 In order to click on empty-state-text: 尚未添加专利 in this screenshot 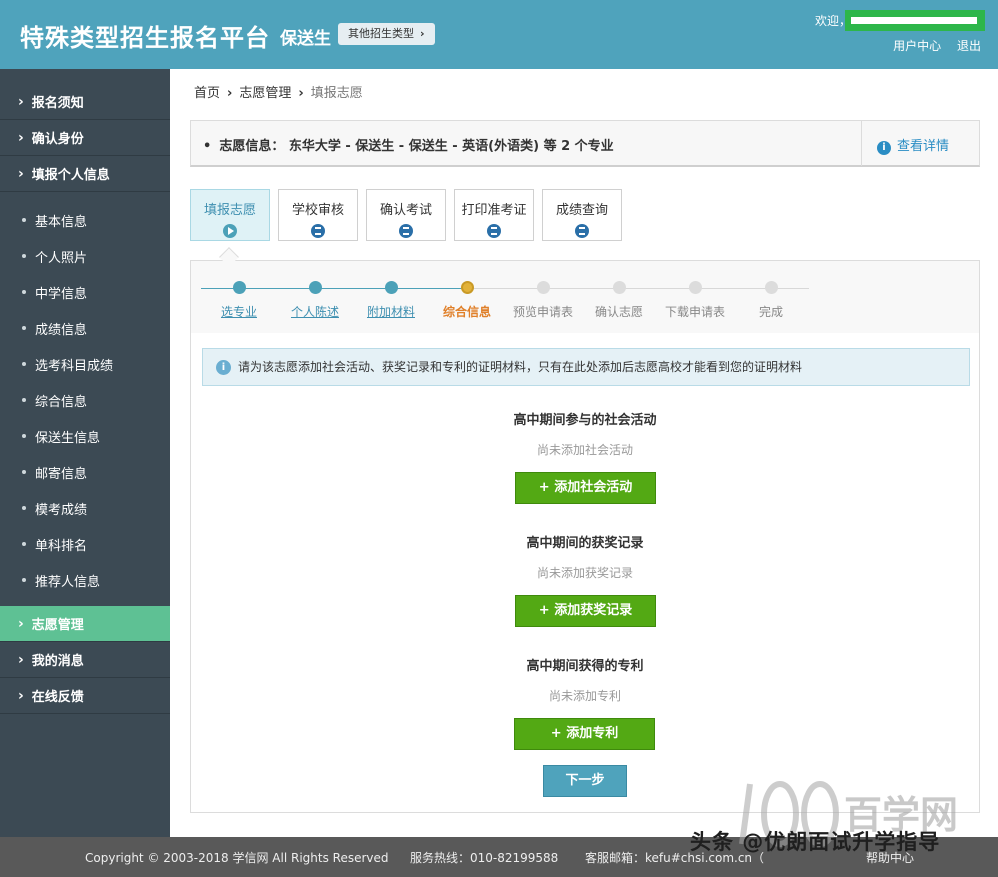, I will do `click(584, 696)`.